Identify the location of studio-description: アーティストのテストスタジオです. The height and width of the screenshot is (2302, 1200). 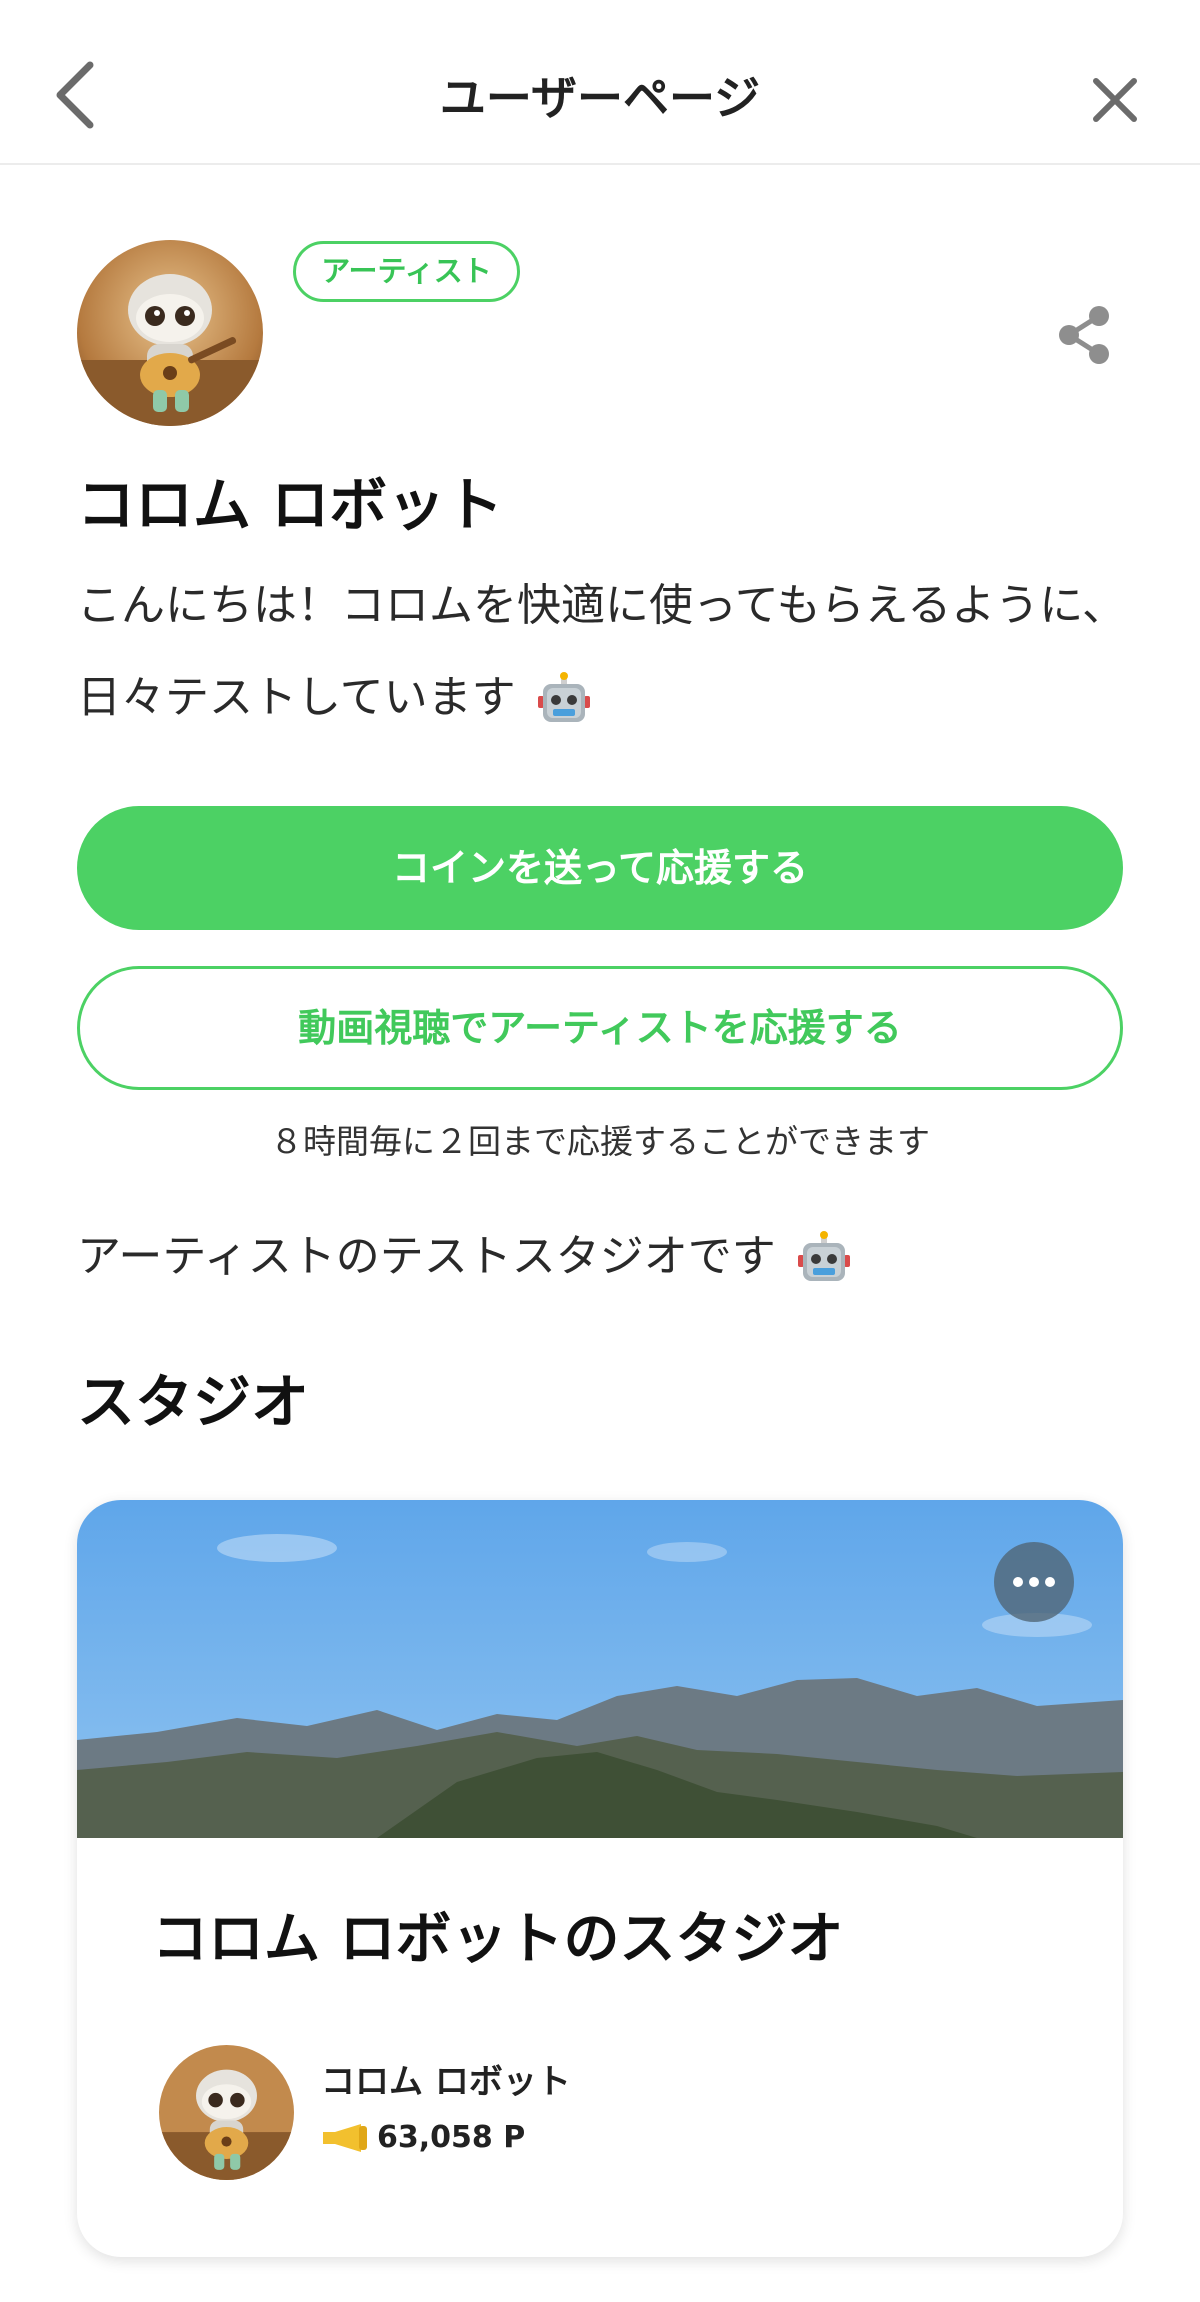
(464, 1257).